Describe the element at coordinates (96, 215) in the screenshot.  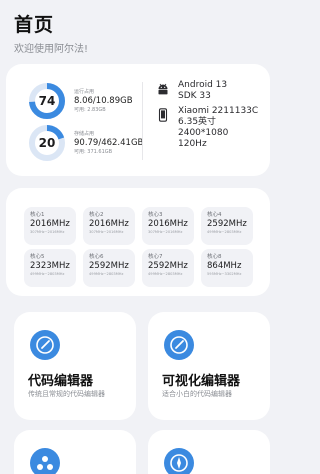
I see `core-name: 核心2` at that location.